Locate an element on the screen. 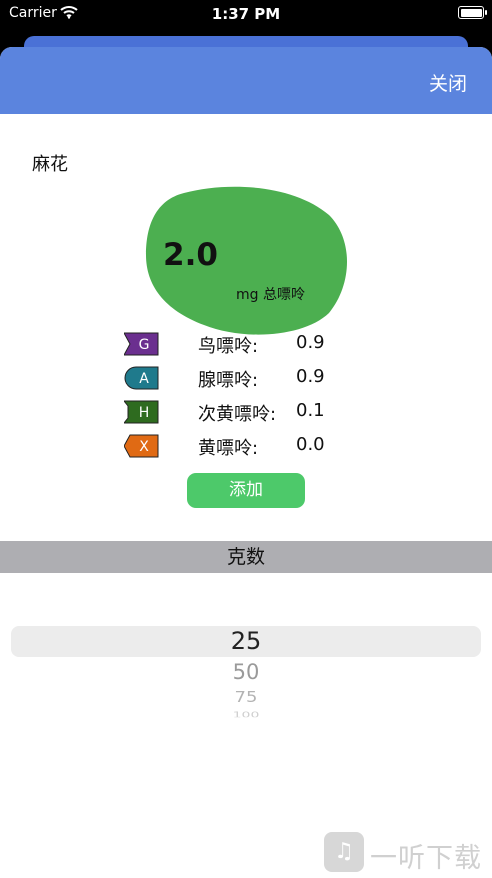 Image resolution: width=492 pixels, height=878 pixels. hypoxanthine-tag-icon: H is located at coordinates (141, 412).